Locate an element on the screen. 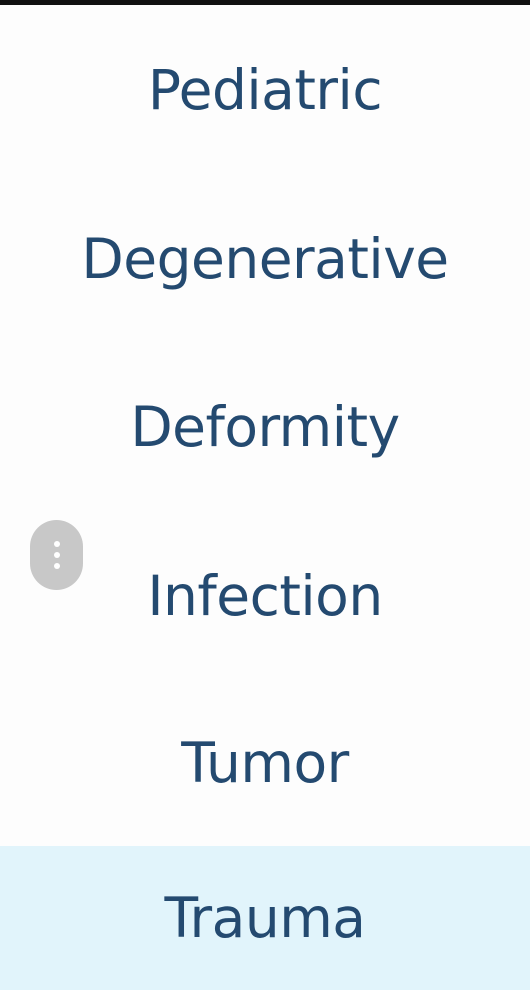 The height and width of the screenshot is (990, 530). menu-item-trauma: Trauma is located at coordinates (265, 918).